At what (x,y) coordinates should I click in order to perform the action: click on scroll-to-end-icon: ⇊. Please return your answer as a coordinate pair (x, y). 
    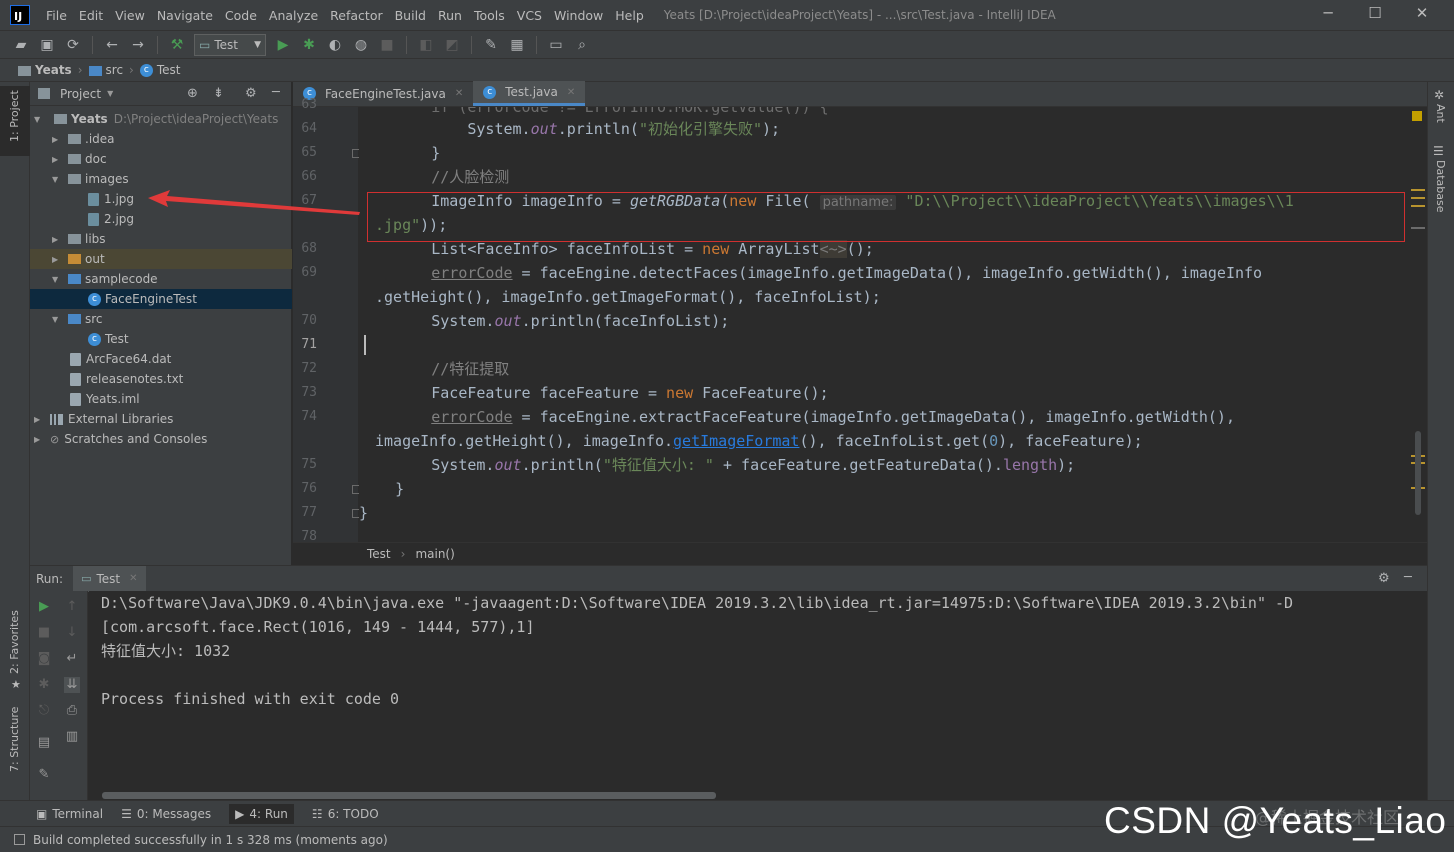
    Looking at the image, I should click on (72, 685).